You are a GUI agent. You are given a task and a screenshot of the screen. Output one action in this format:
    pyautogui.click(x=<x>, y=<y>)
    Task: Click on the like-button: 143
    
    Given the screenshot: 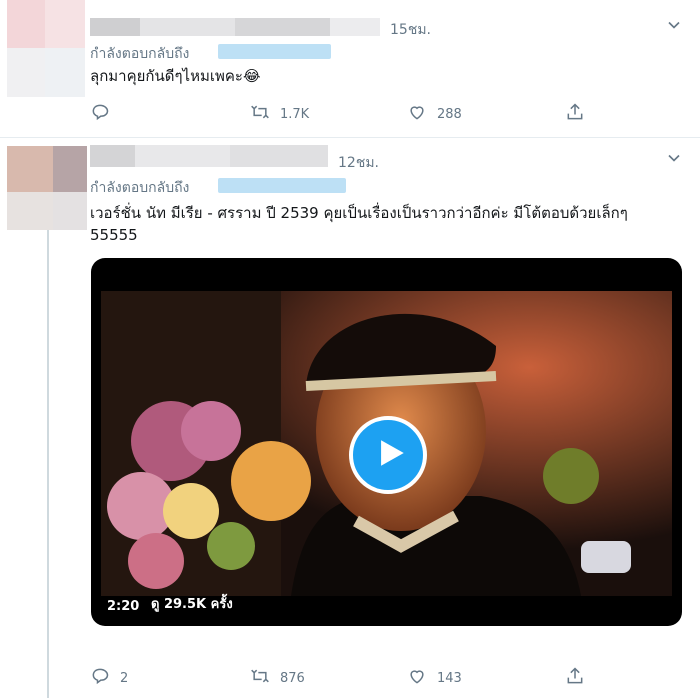 What is the action you would take?
    pyautogui.click(x=434, y=678)
    